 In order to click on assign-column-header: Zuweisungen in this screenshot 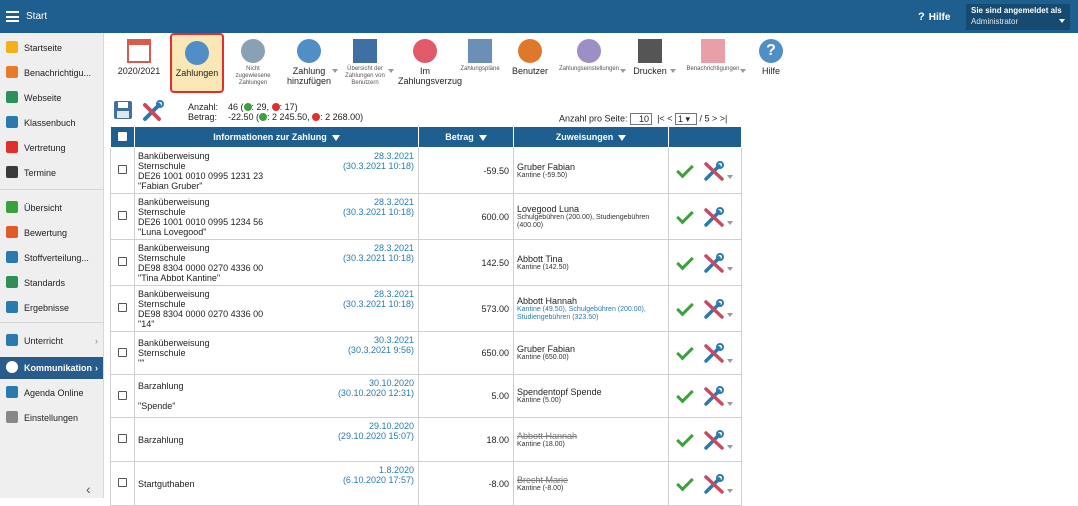, I will do `click(591, 137)`.